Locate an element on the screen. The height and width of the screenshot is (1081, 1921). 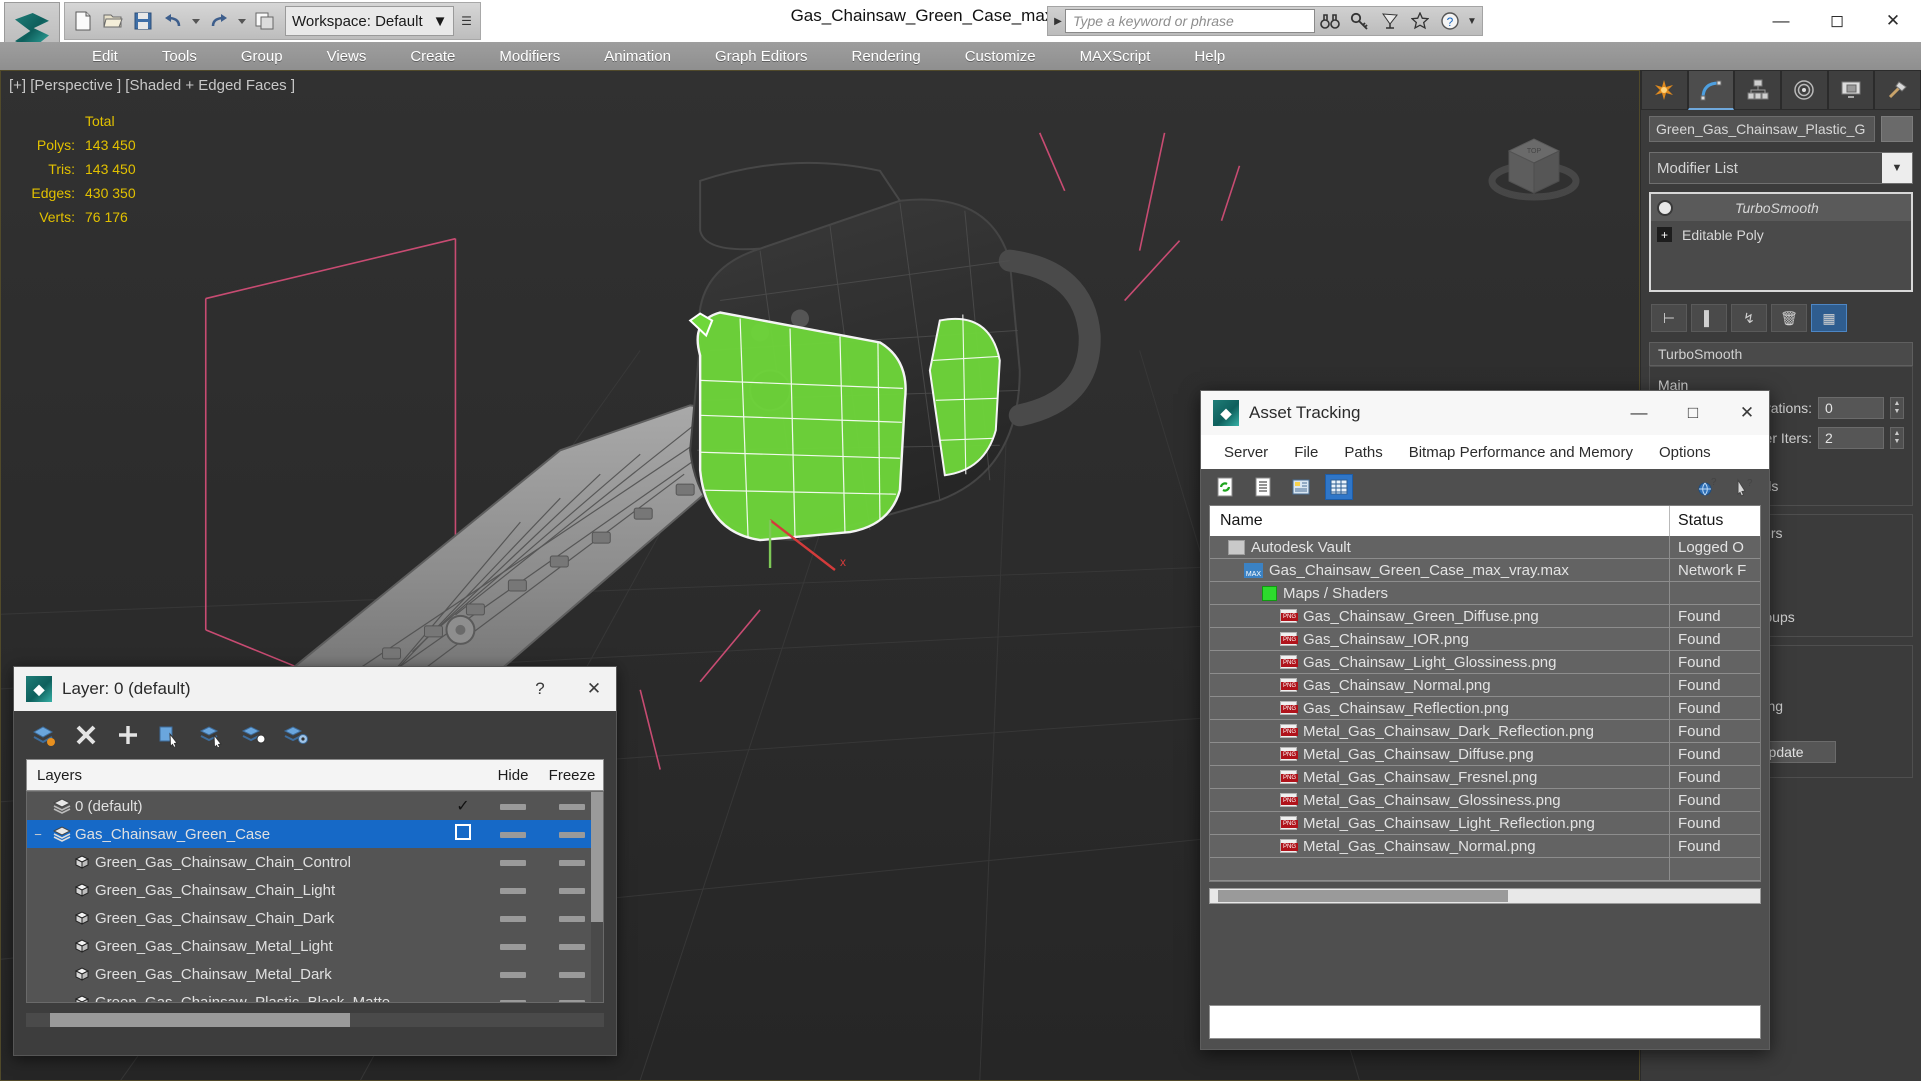
menu-views: Views is located at coordinates (347, 56).